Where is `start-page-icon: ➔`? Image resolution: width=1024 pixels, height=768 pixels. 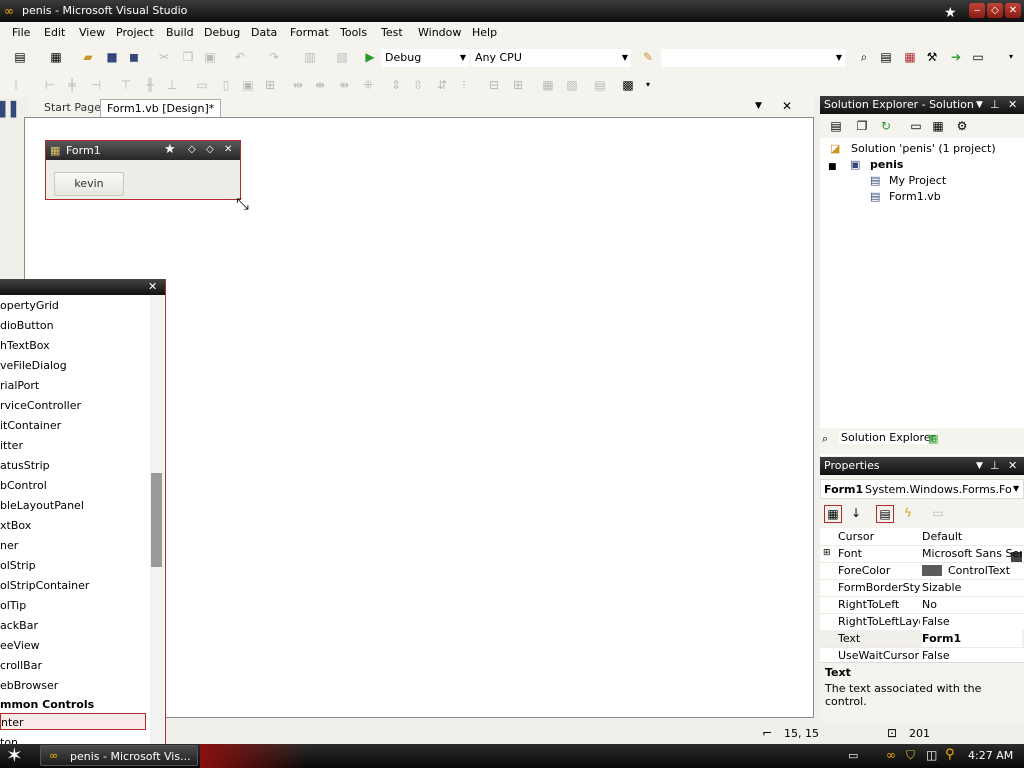 start-page-icon: ➔ is located at coordinates (956, 57).